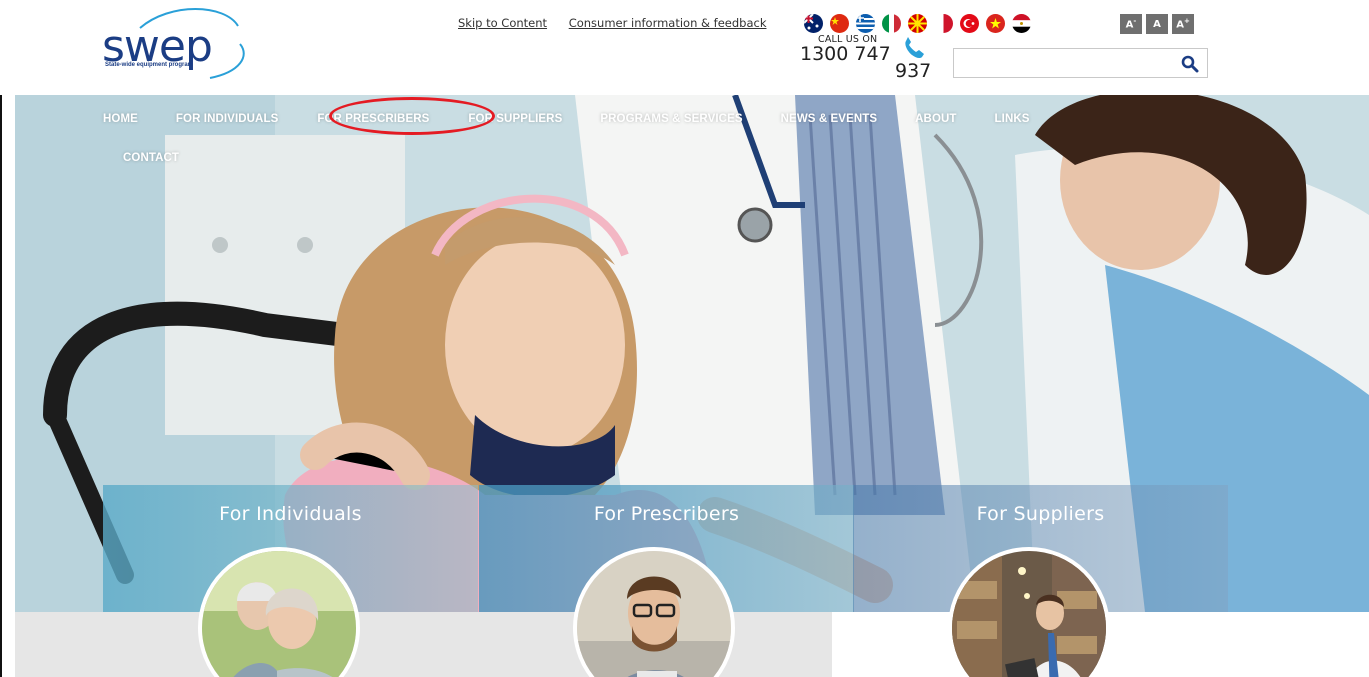 This screenshot has height=677, width=1369. What do you see at coordinates (227, 119) in the screenshot?
I see `nav-item-for-individuals: FOR INDIVIDUALS` at bounding box center [227, 119].